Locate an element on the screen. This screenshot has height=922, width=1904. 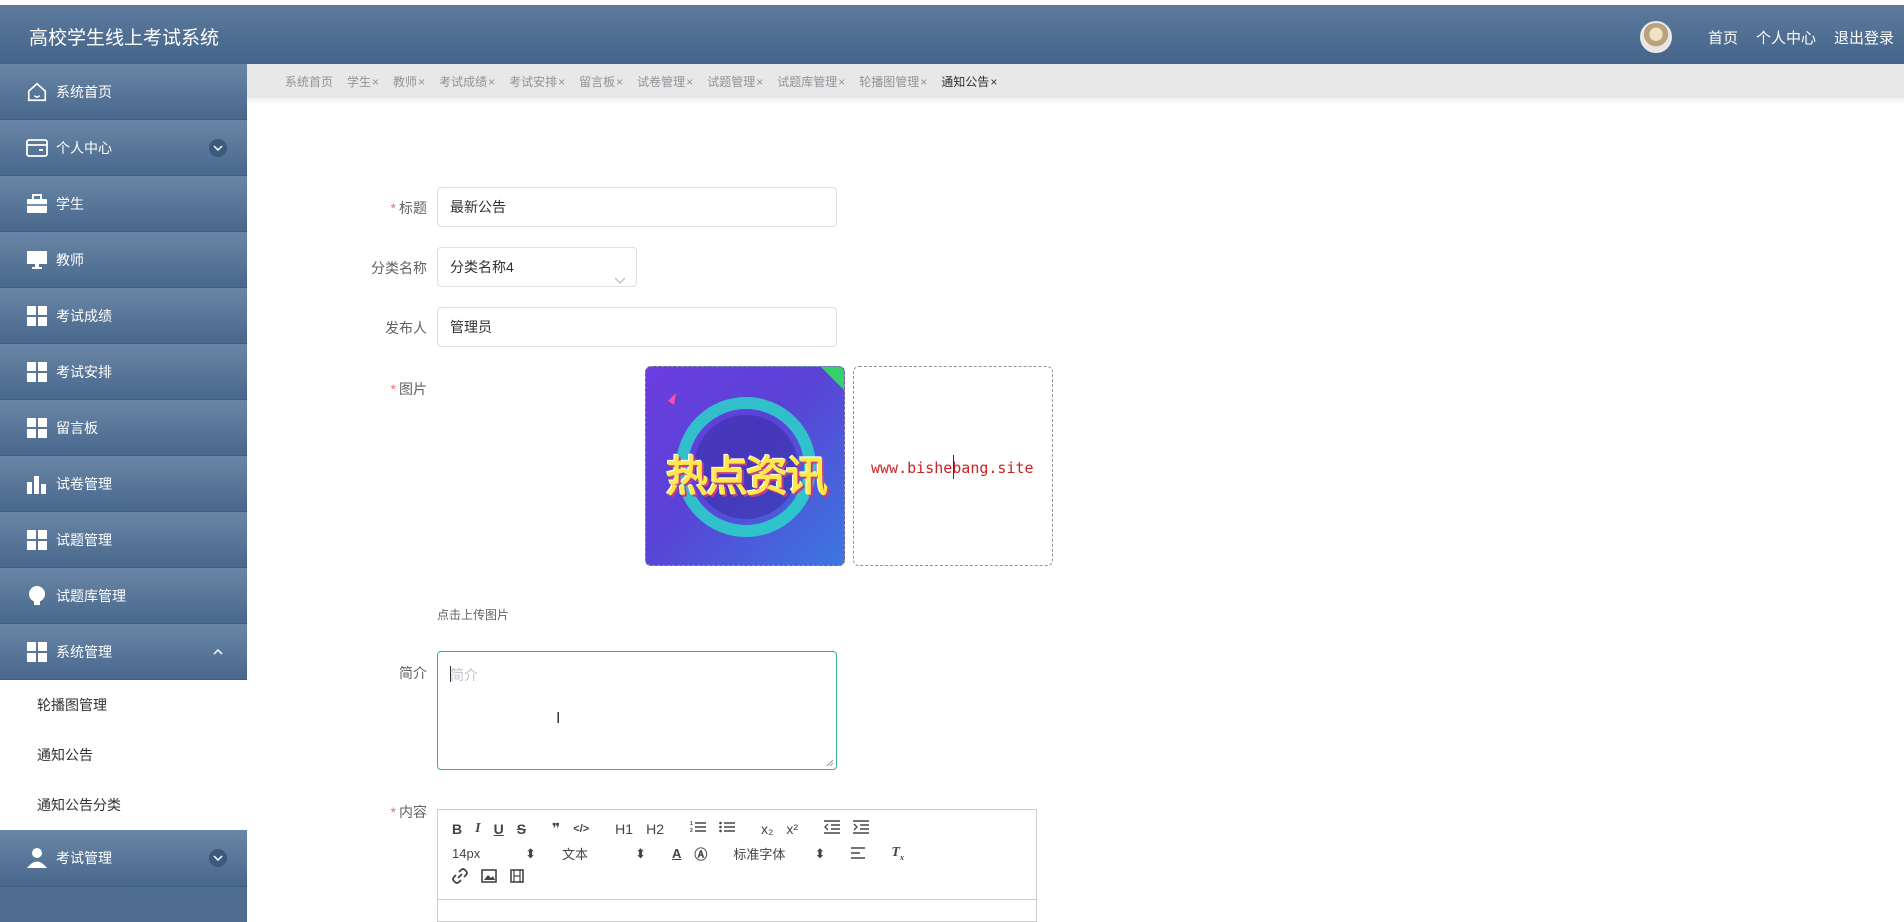
font-family-select: 标准字体 ⬍ is located at coordinates (779, 853).